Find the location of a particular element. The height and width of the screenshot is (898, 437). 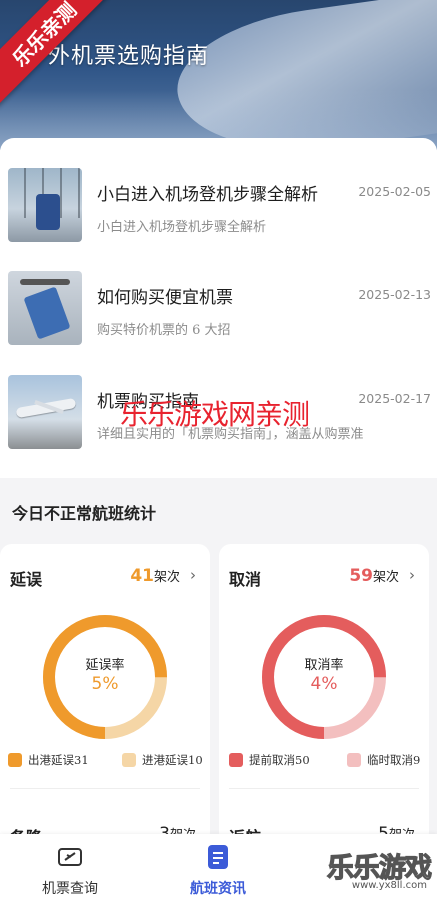

airplane-runway-image is located at coordinates (45, 412).